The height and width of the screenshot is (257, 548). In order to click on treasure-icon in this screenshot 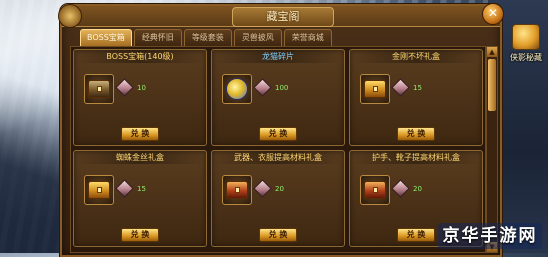, I will do `click(526, 37)`.